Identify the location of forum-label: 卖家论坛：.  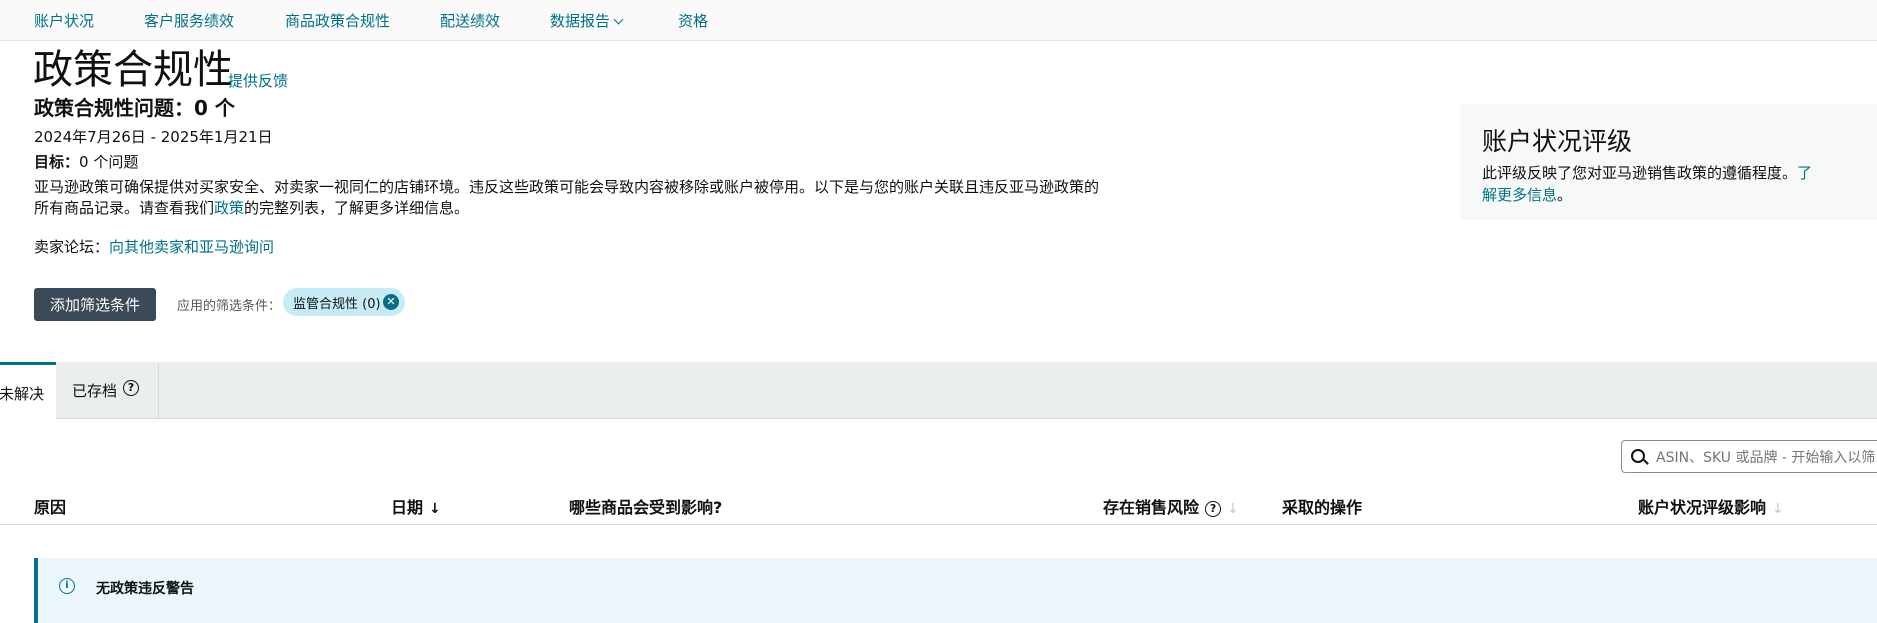
(72, 247).